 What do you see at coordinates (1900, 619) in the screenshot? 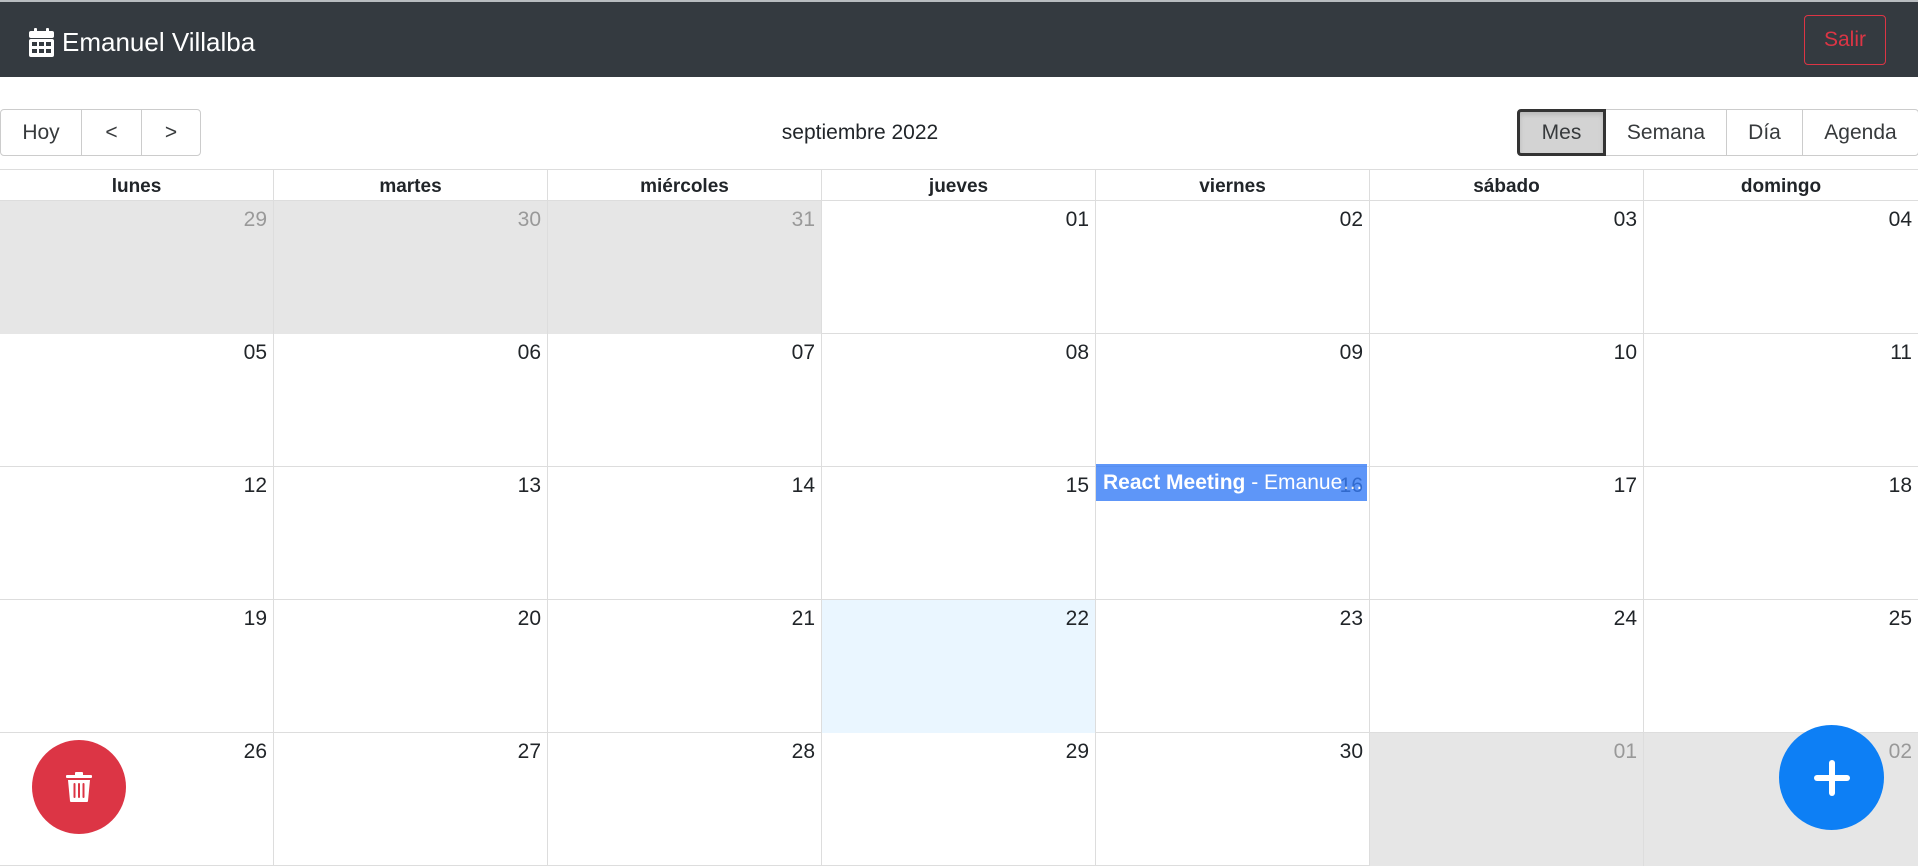
I see `date-number: 25` at bounding box center [1900, 619].